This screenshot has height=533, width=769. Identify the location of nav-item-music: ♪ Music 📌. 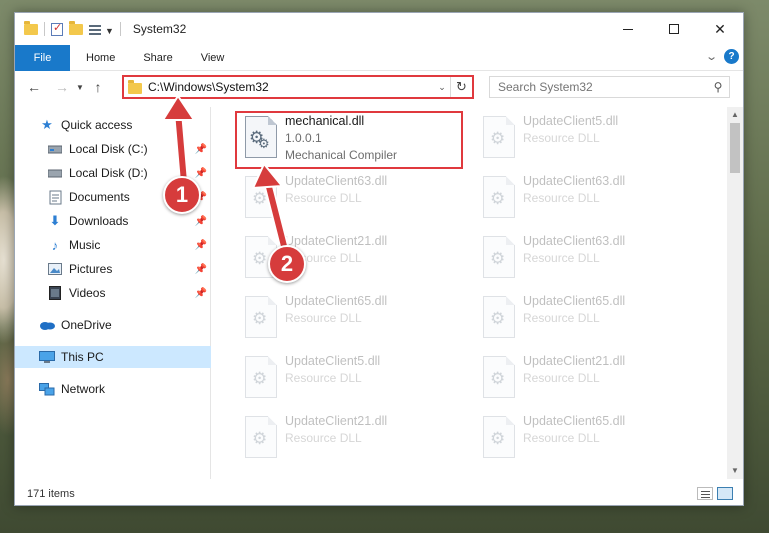
(113, 245).